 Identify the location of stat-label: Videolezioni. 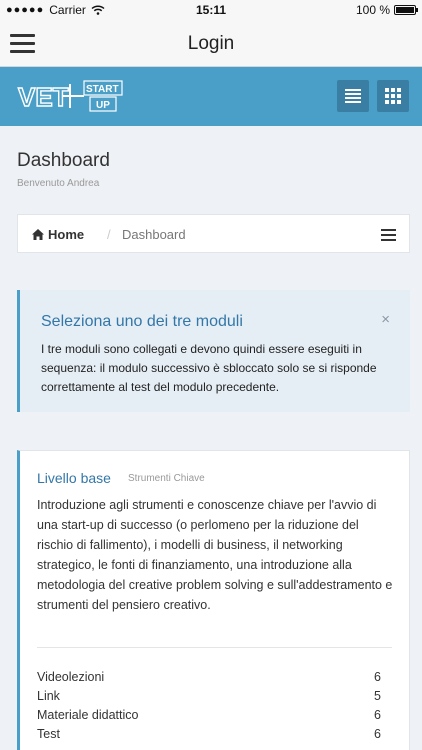
(71, 677).